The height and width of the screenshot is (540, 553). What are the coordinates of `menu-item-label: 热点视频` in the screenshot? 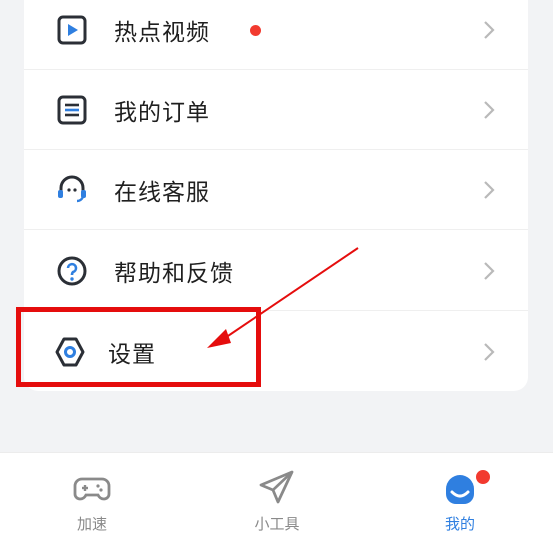 It's located at (162, 33).